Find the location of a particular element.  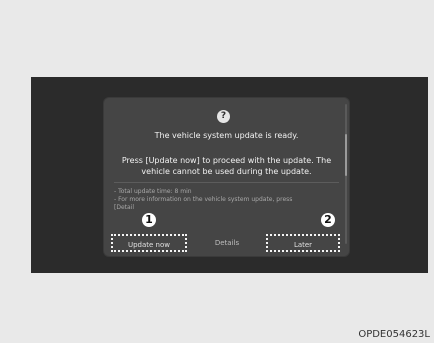

note-line: - Total update time: 8 min is located at coordinates (153, 191).